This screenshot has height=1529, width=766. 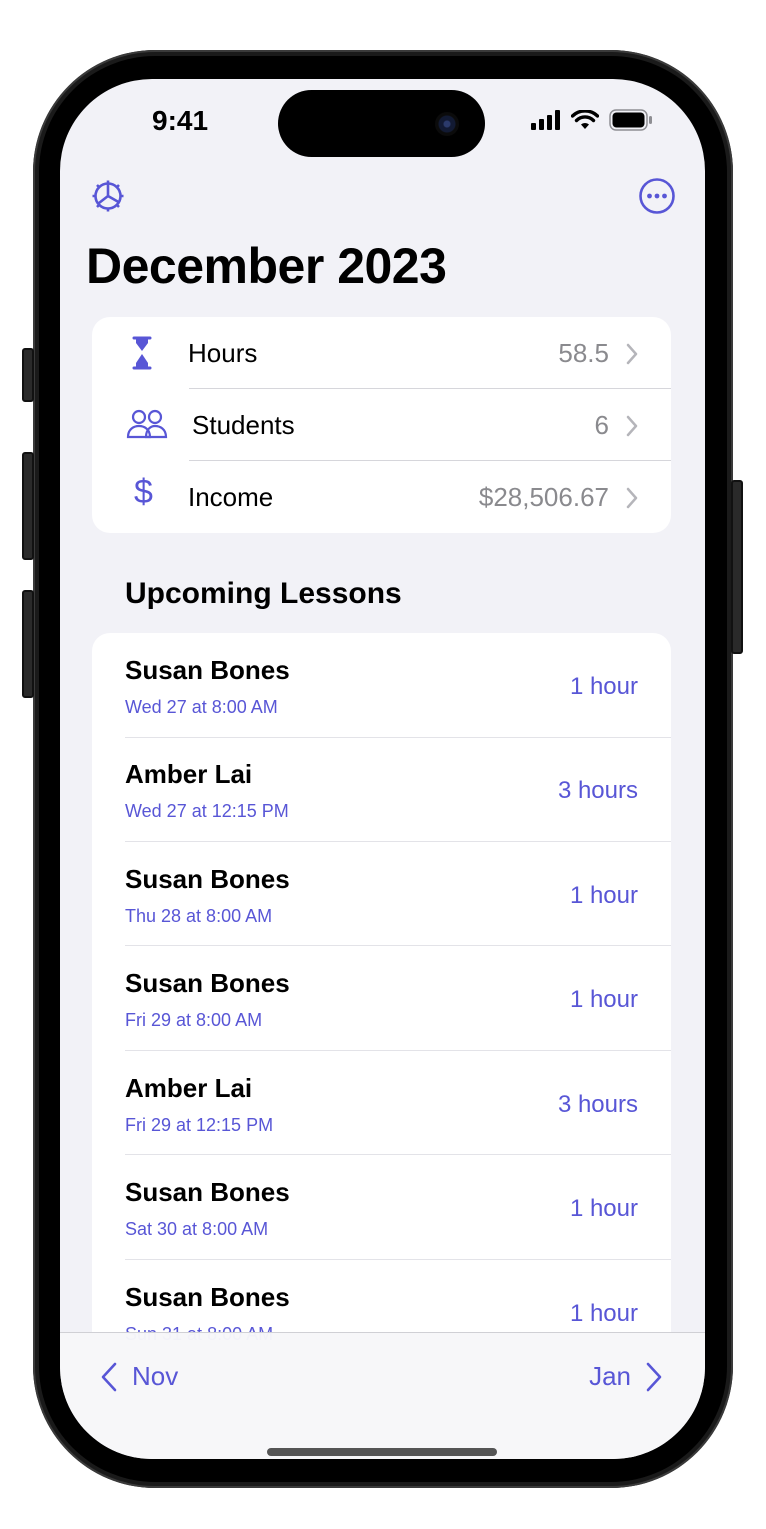 What do you see at coordinates (382, 1395) in the screenshot?
I see `bottom-toolbar: Nov Jan` at bounding box center [382, 1395].